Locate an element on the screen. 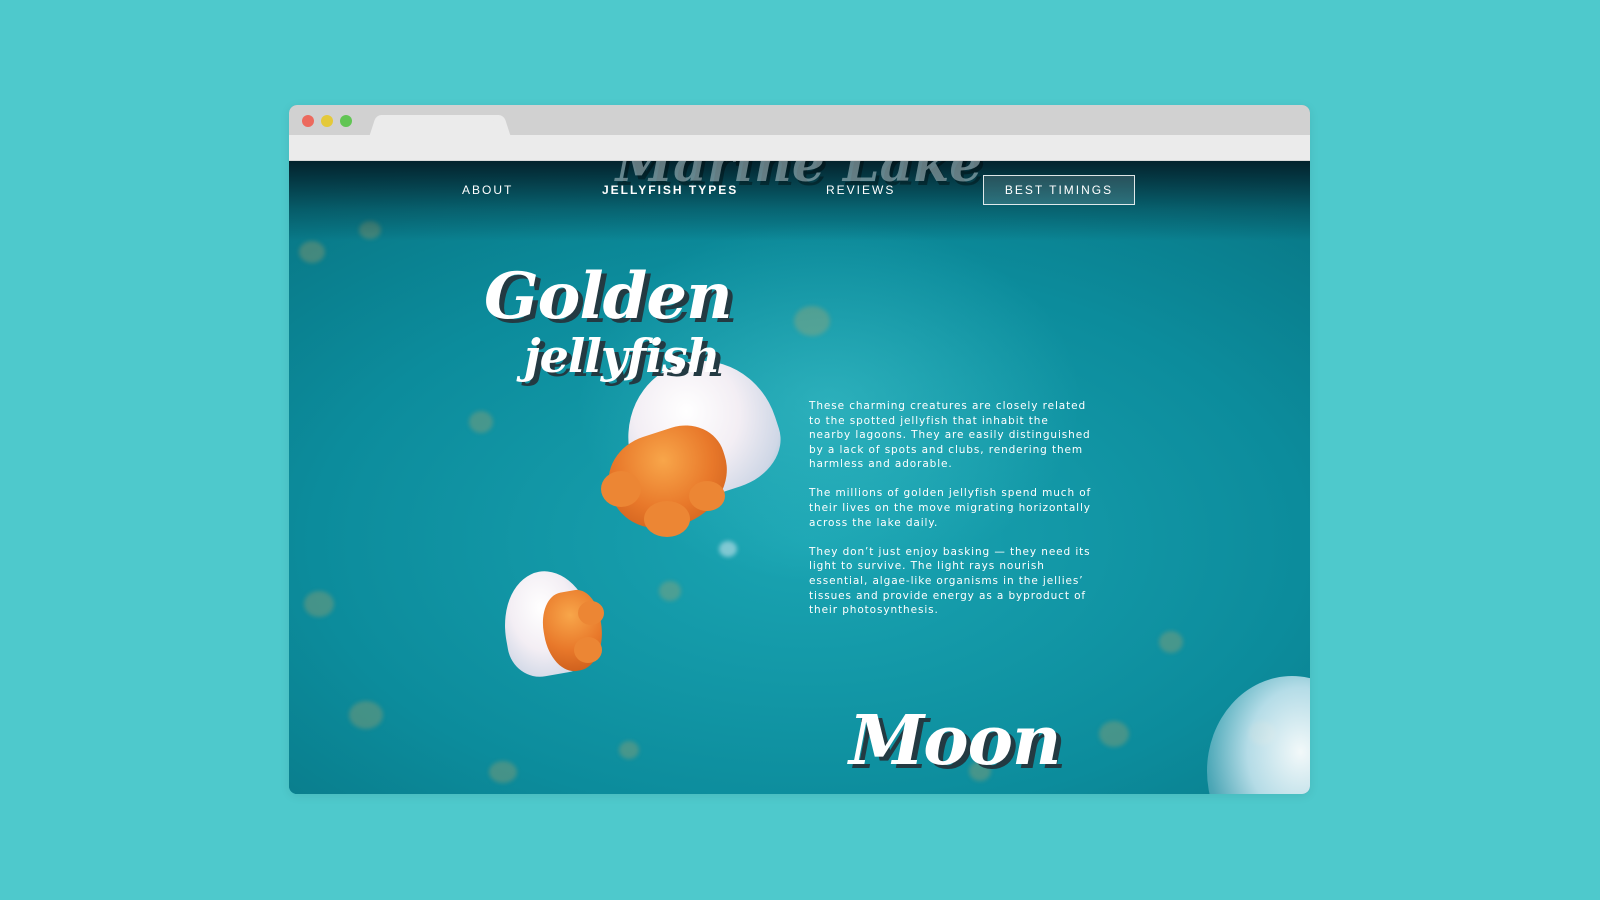  section-title-golden: Golden is located at coordinates (608, 296).